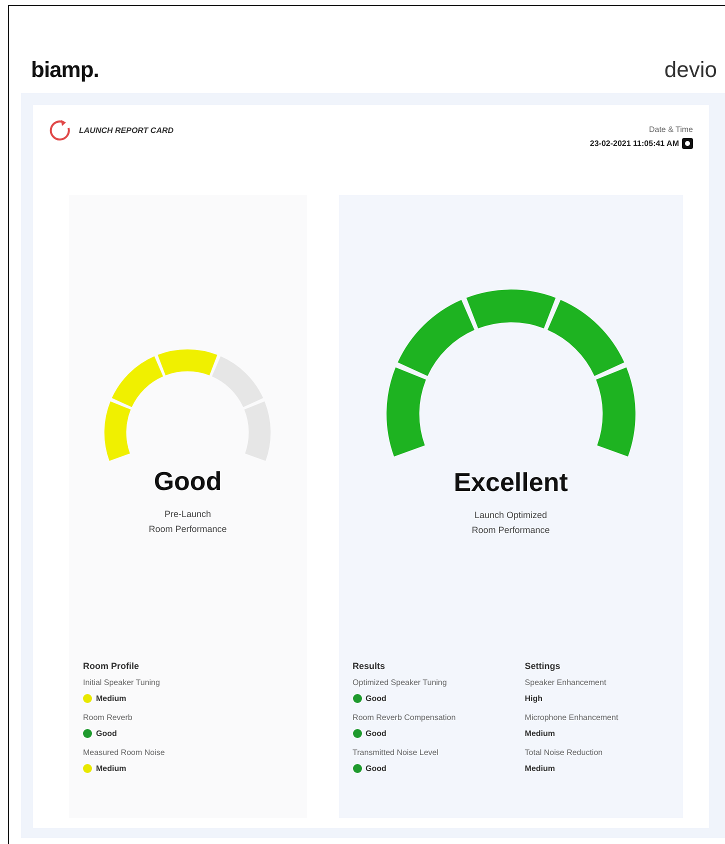  What do you see at coordinates (126, 130) in the screenshot?
I see `report-title: LAUNCH REPORT CARD` at bounding box center [126, 130].